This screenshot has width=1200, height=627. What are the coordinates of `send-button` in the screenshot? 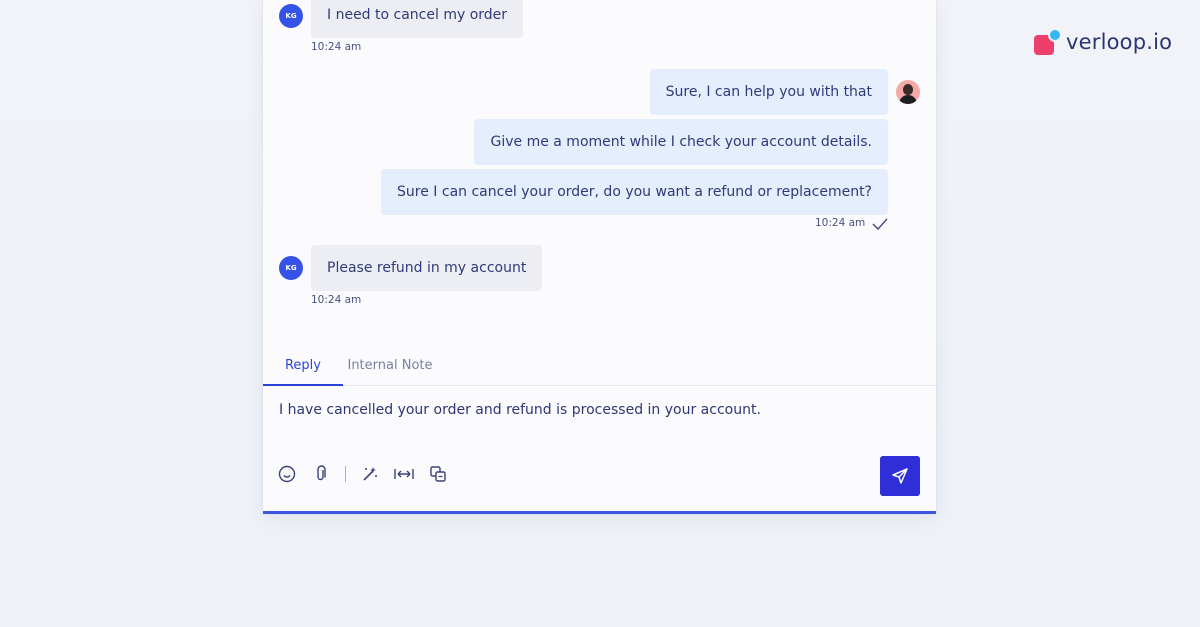 It's located at (900, 476).